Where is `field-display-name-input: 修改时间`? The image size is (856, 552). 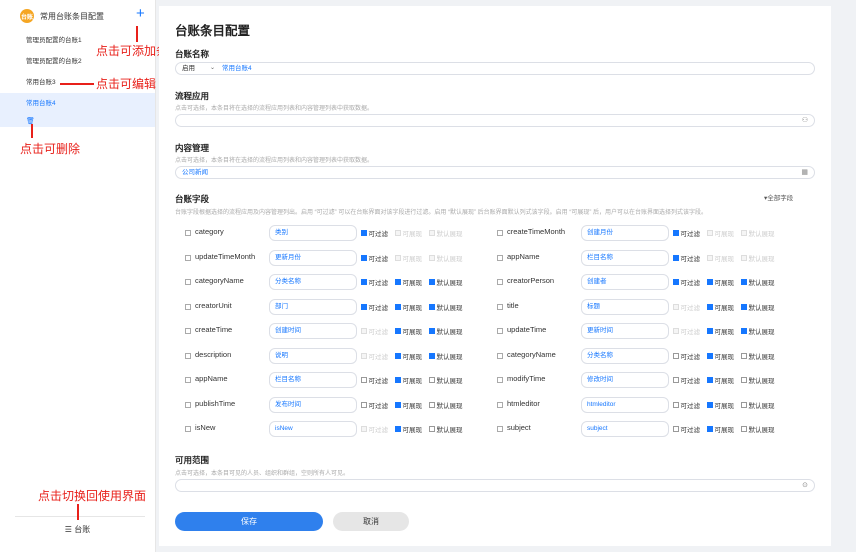 field-display-name-input: 修改时间 is located at coordinates (625, 380).